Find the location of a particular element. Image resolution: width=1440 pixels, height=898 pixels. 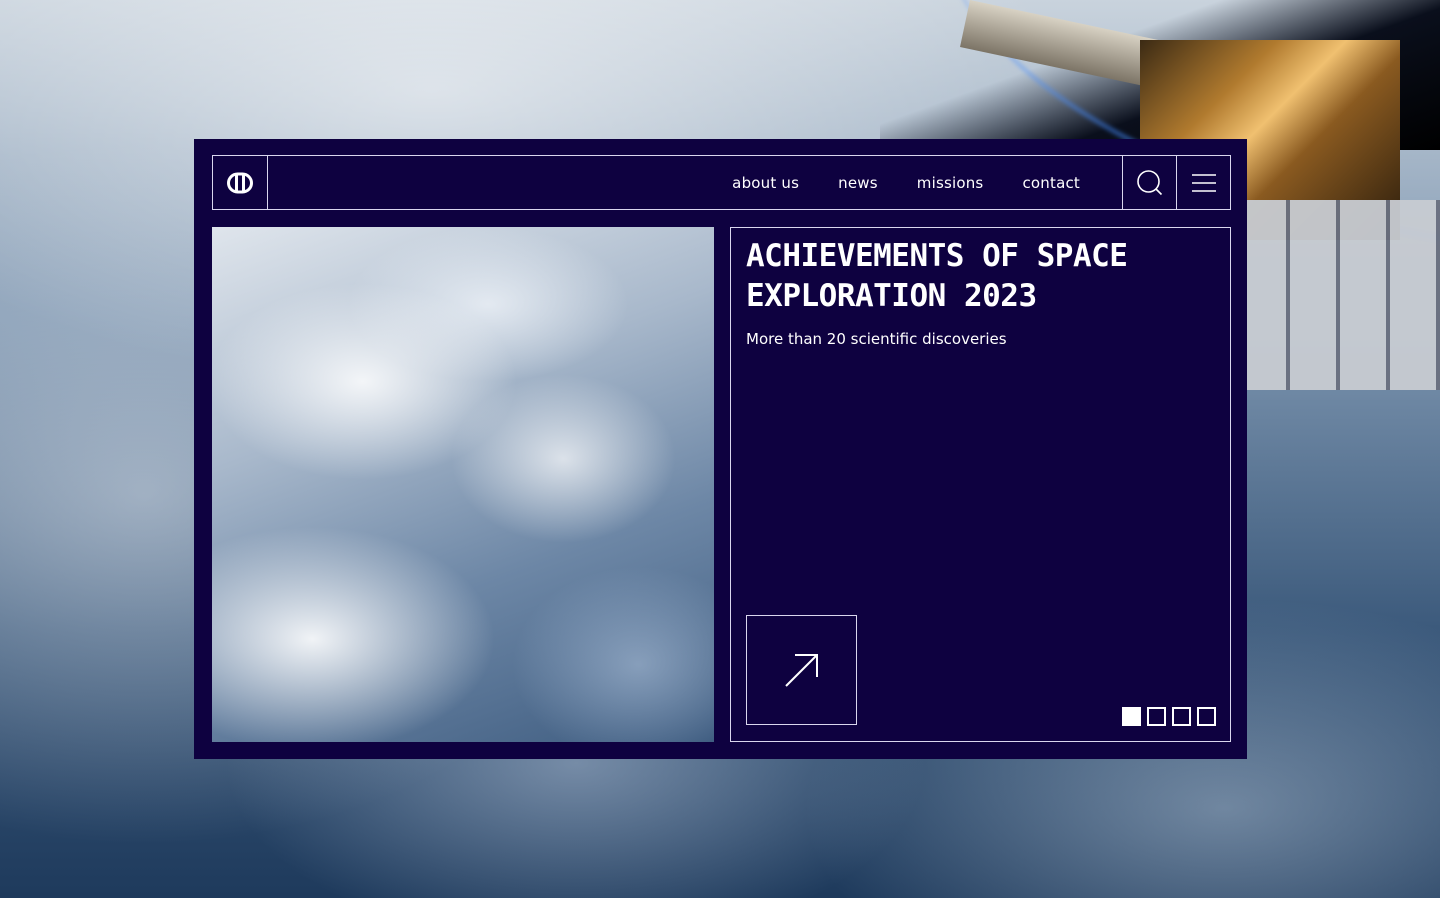

nav-link-contact: contact is located at coordinates (1051, 183).